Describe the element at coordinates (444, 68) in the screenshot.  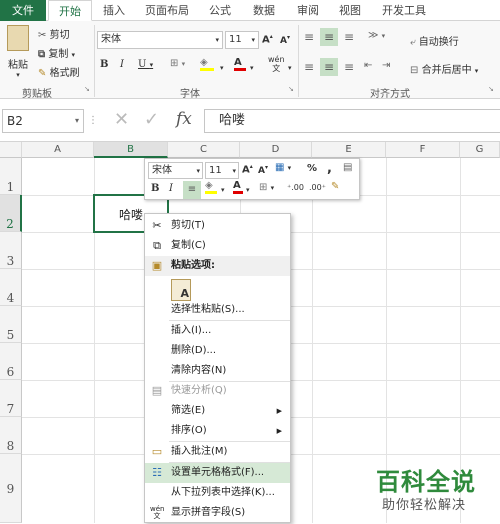
I see `merge-center-button: ⊟ 合并后居中 ▾` at that location.